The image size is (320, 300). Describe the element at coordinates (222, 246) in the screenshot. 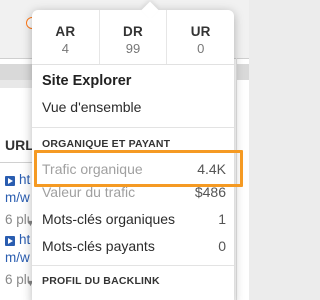

I see `menu-item-value: 0` at that location.